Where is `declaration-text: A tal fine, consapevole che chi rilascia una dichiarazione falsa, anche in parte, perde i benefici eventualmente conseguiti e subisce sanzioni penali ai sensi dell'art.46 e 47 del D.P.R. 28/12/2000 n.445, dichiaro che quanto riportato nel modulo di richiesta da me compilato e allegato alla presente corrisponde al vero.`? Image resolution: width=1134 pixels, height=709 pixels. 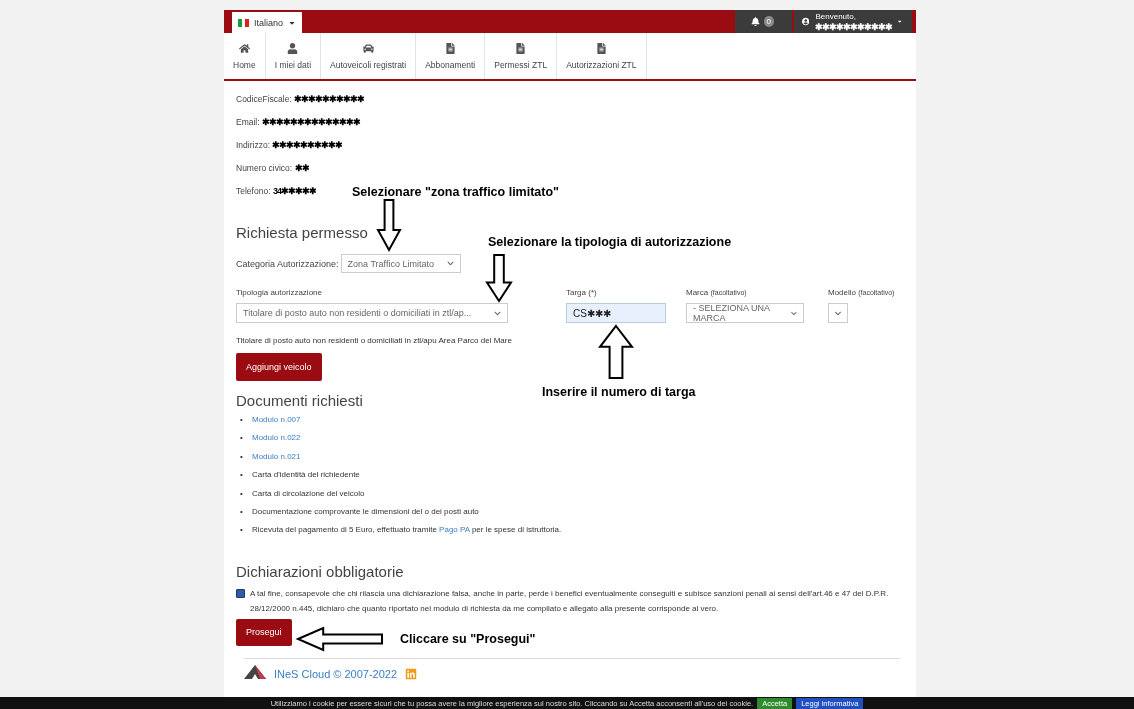
declaration-text: A tal fine, consapevole che chi rilascia una dichiarazione falsa, anche in parte, perde i benefici eventualmente conseguiti e subisce sanzioni penali ai sensi dell'art.46 e 47 del D.P.R. 28/12/2000 n.445, dichiaro che quanto riportato nel modulo di richiesta da me compilato e allegato alla presente corrisponde al vero. is located at coordinates (570, 601).